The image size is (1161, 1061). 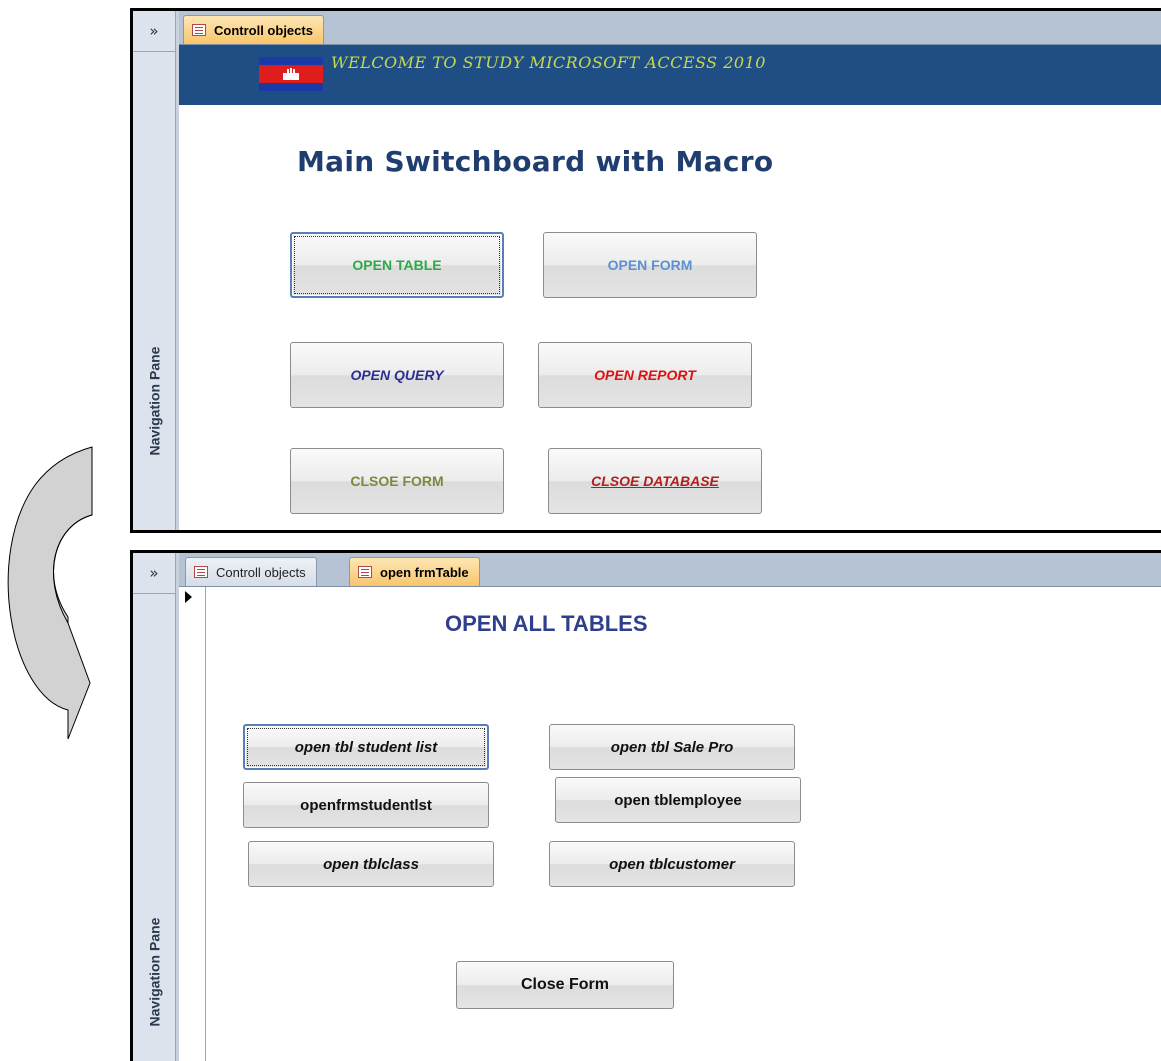 What do you see at coordinates (366, 805) in the screenshot?
I see `openfrmstudentlst-button: openfrmstudentlst` at bounding box center [366, 805].